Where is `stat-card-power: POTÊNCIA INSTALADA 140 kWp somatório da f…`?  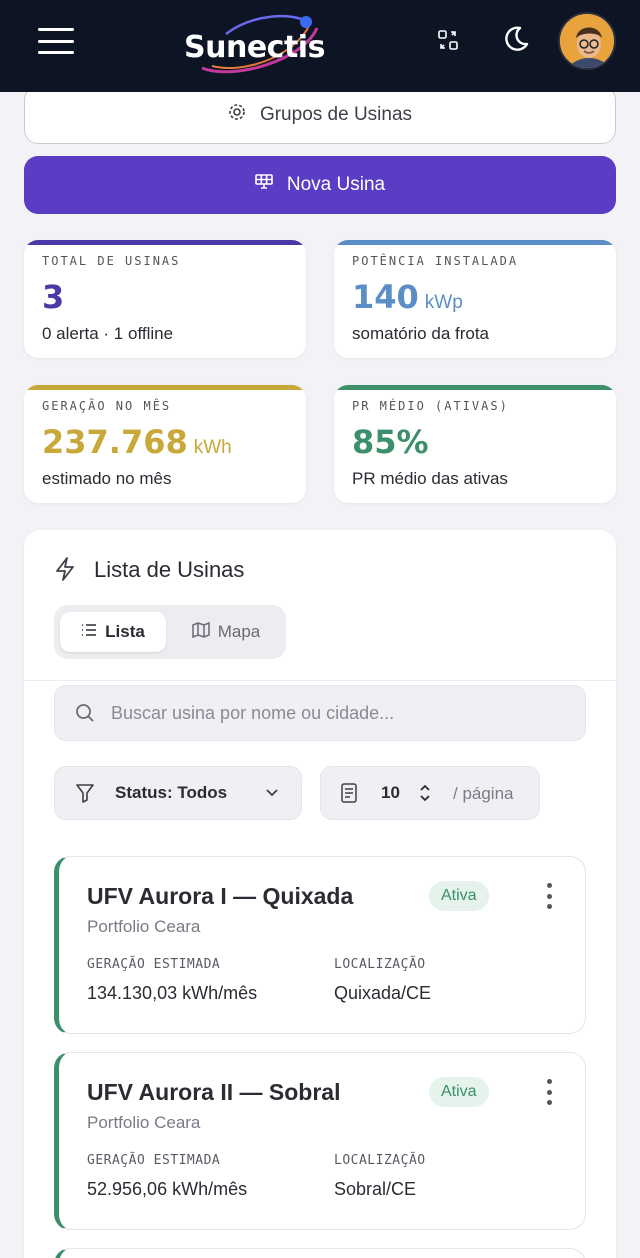
stat-card-power: POTÊNCIA INSTALADA 140 kWp somatório da f… is located at coordinates (475, 299).